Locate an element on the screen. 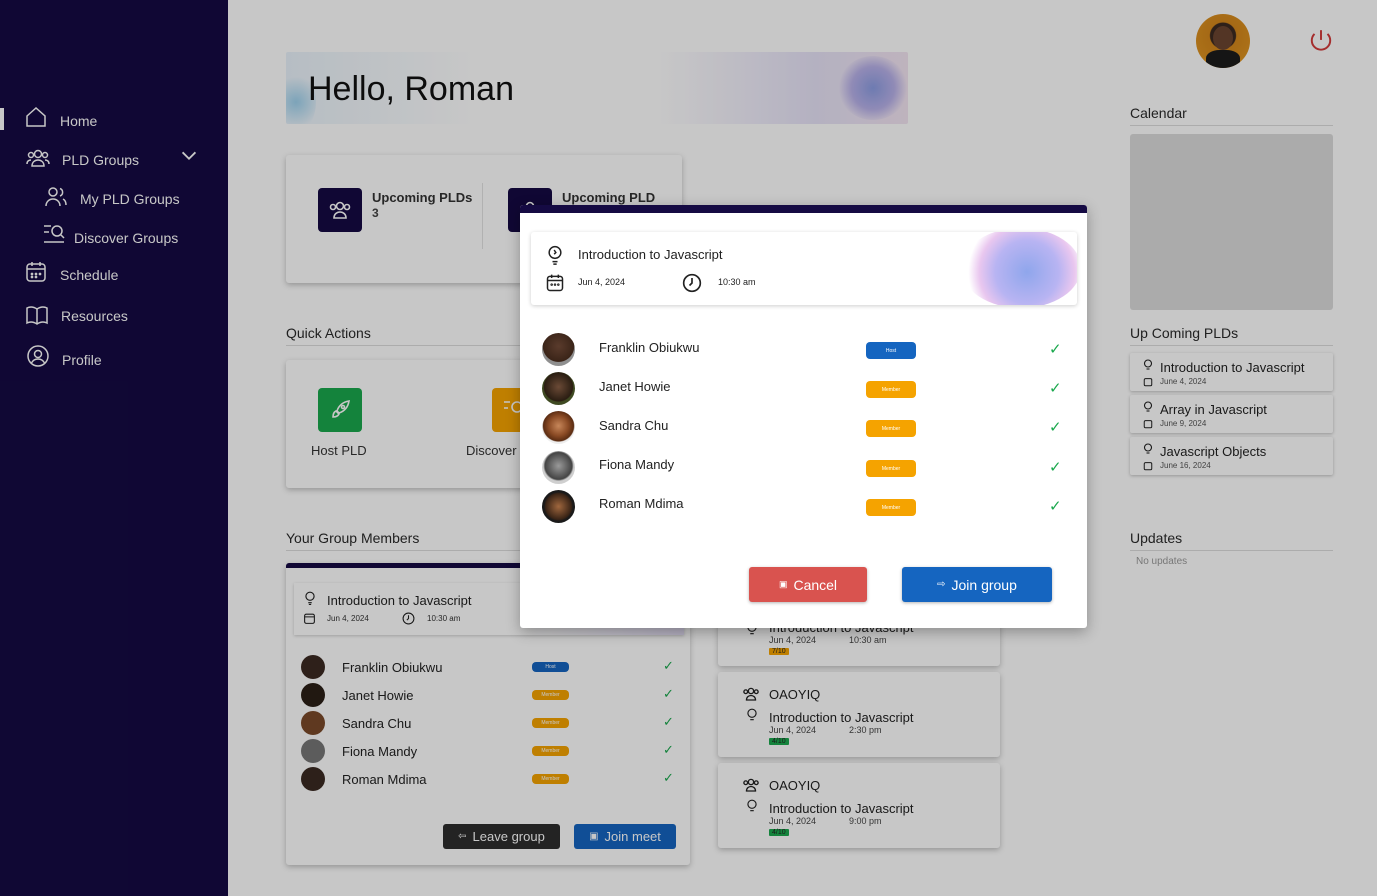 This screenshot has height=896, width=1377. bulb-icon is located at coordinates (555, 255).